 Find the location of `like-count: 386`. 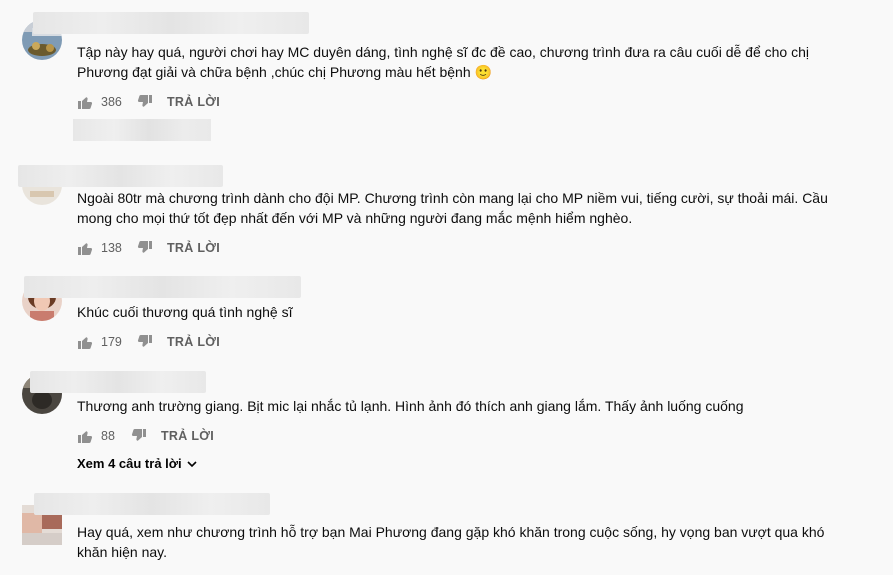

like-count: 386 is located at coordinates (111, 102).